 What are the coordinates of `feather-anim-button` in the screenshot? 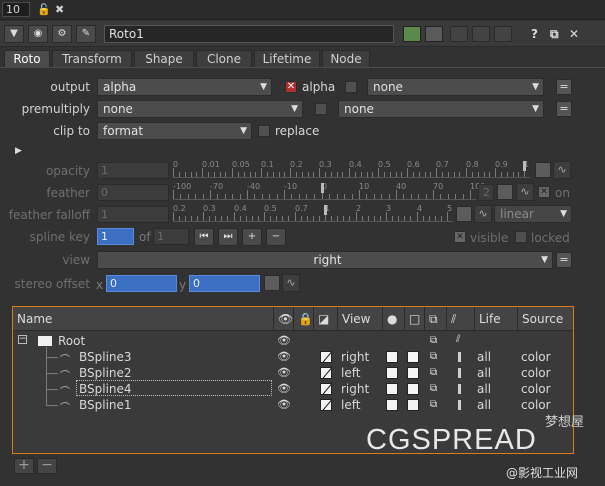 It's located at (505, 192).